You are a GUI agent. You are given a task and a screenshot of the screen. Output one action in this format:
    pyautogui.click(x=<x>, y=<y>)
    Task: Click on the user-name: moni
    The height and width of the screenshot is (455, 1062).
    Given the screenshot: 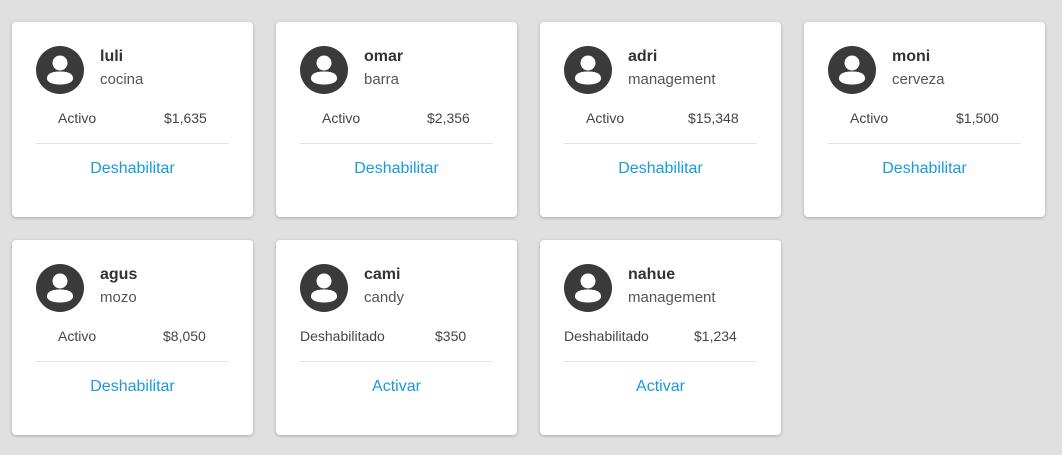 What is the action you would take?
    pyautogui.click(x=911, y=56)
    